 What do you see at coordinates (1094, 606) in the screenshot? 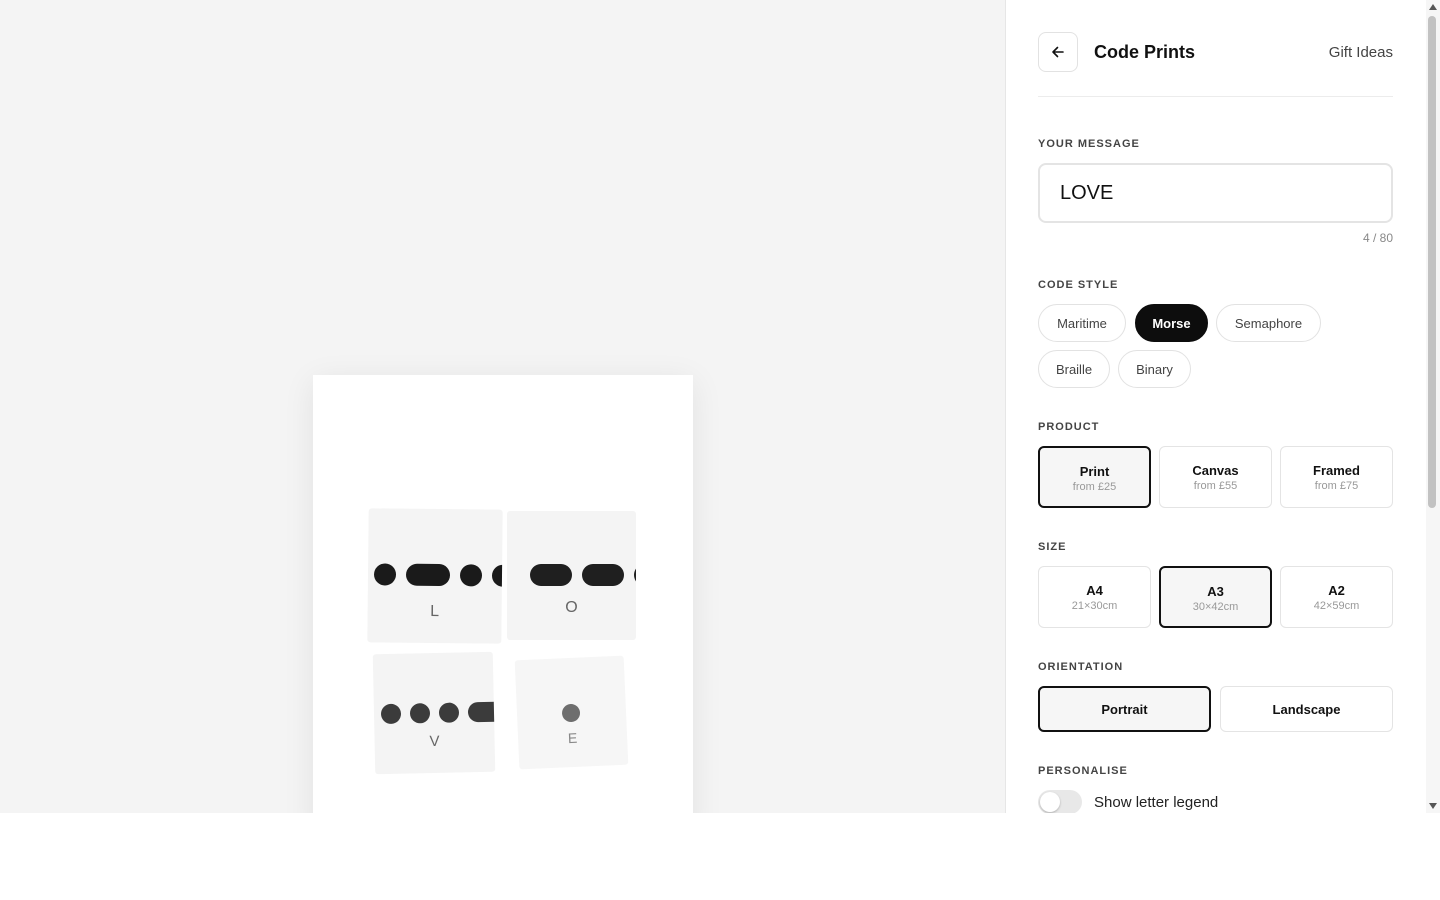
I see `size-option-dimensions: 21×30cm` at bounding box center [1094, 606].